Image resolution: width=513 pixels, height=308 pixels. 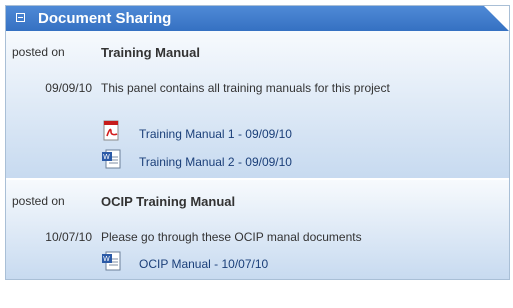 What do you see at coordinates (203, 264) in the screenshot?
I see `file-link-label: OCIP Manual - 10/07/10` at bounding box center [203, 264].